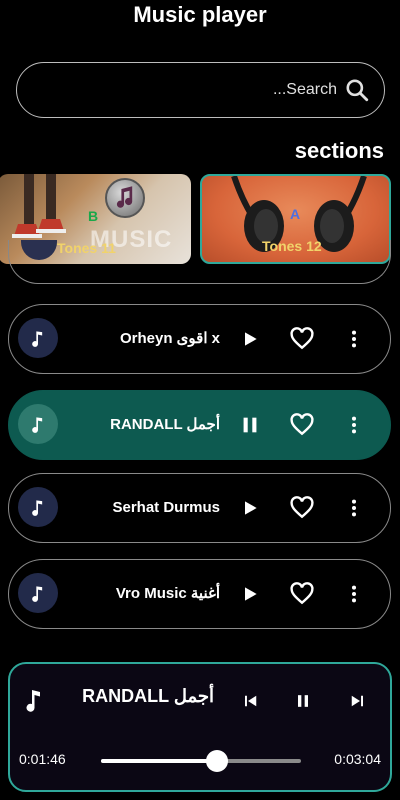  I want to click on song-title: Serhat Durmus, so click(166, 507).